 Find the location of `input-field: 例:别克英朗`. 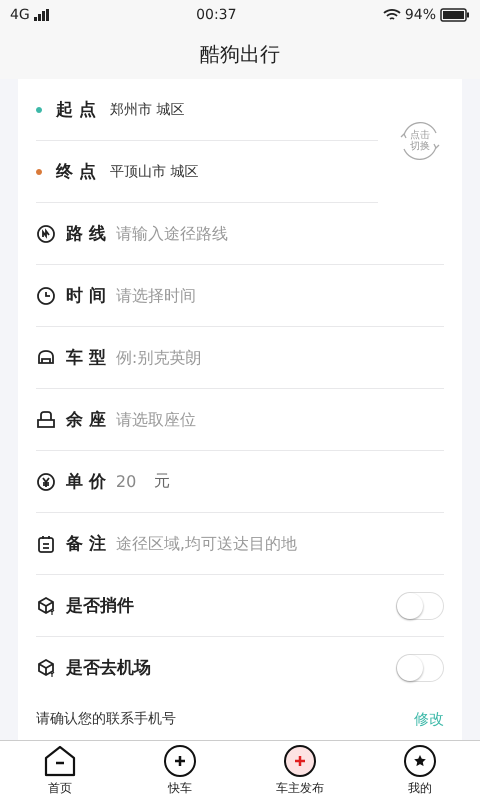

input-field: 例:别克英朗 is located at coordinates (236, 358).